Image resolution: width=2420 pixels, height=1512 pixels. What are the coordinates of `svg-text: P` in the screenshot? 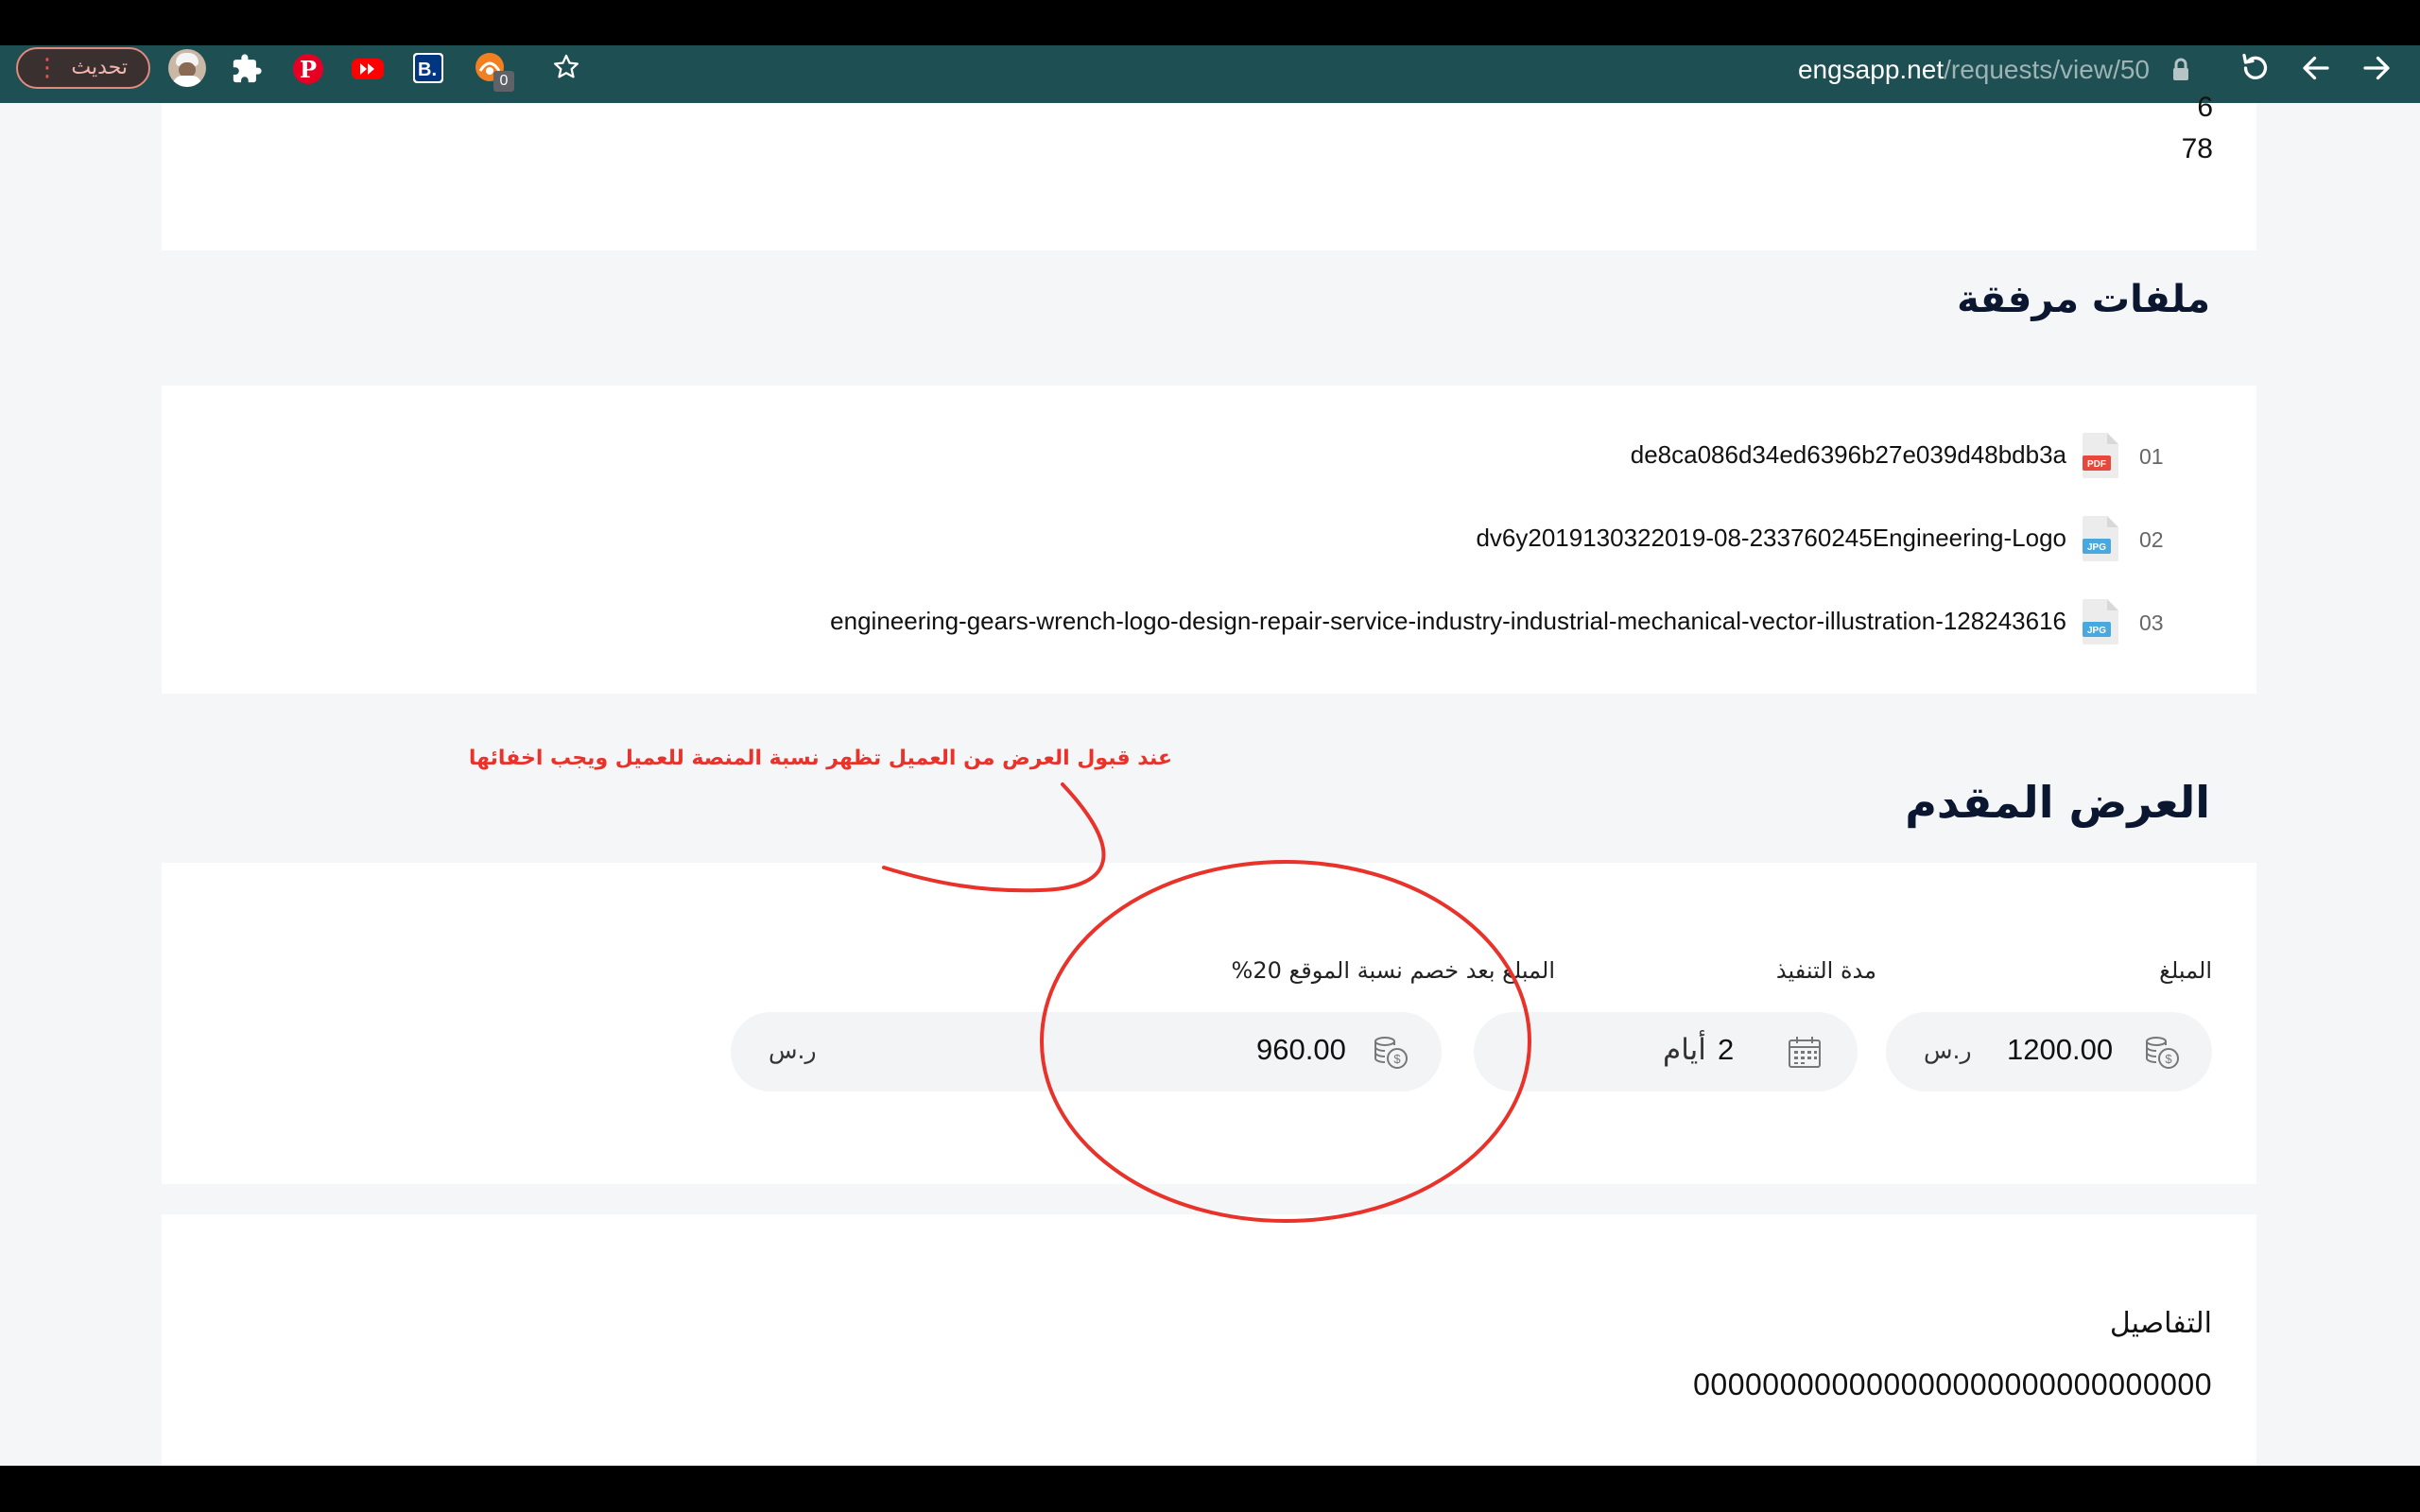 It's located at (309, 69).